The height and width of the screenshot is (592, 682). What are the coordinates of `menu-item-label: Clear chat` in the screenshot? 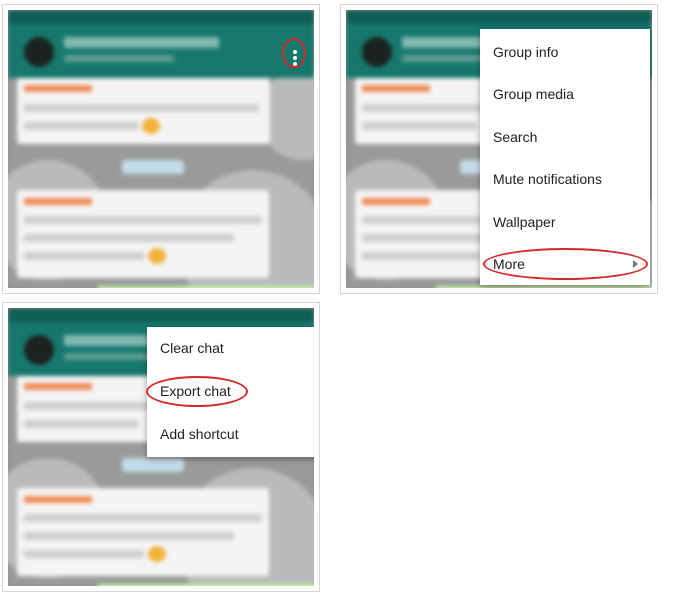 It's located at (192, 348).